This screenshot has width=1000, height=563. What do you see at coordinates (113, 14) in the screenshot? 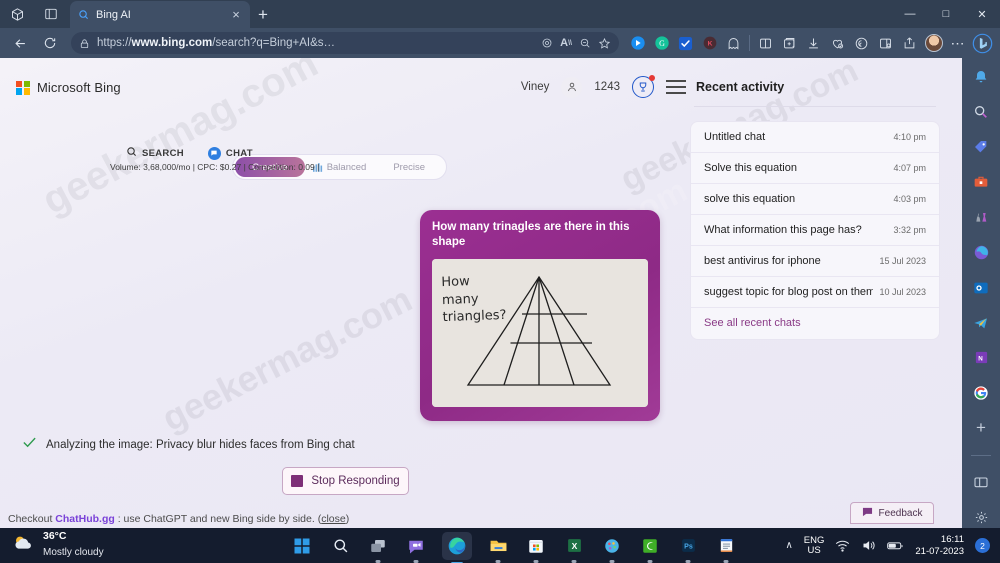
I see `tab-title: Bing AI` at bounding box center [113, 14].